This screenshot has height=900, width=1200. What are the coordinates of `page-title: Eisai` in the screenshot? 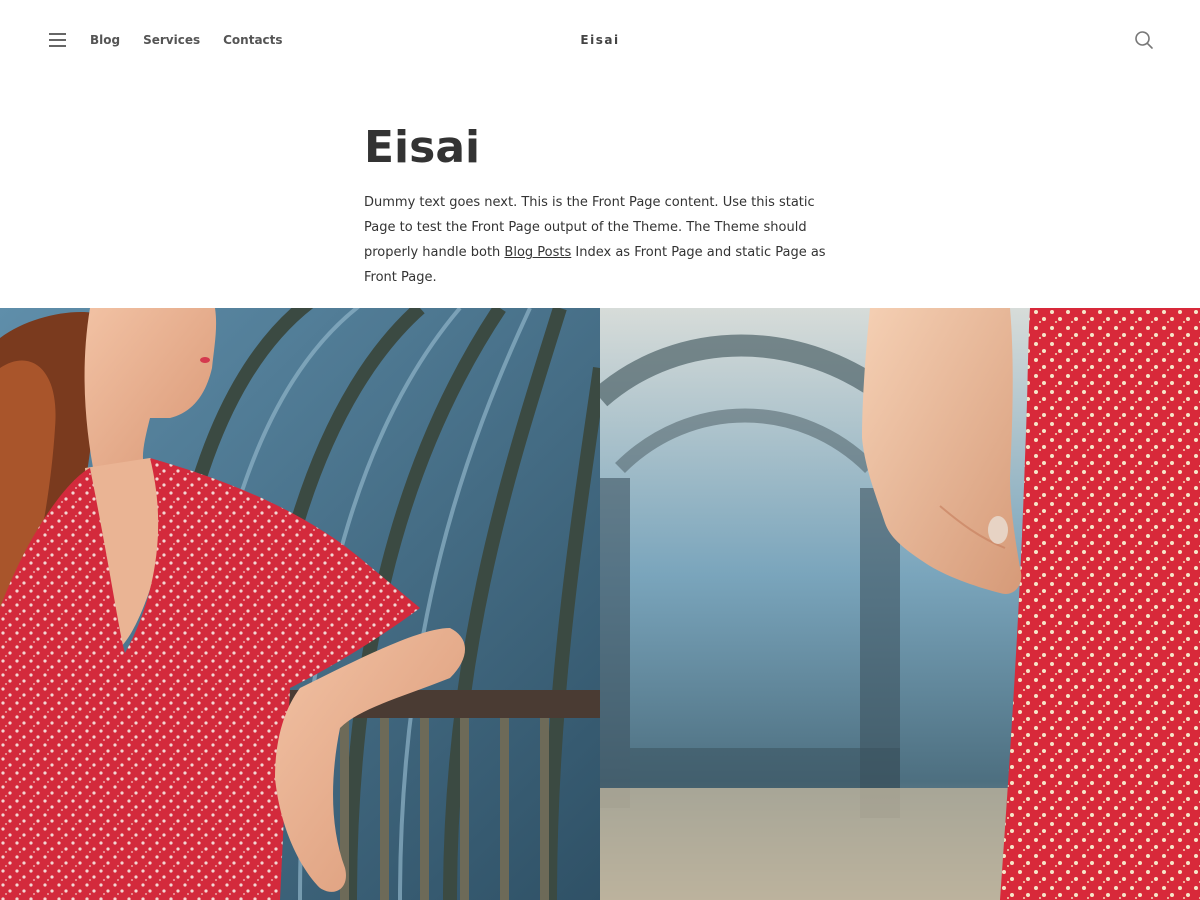 It's located at (422, 147).